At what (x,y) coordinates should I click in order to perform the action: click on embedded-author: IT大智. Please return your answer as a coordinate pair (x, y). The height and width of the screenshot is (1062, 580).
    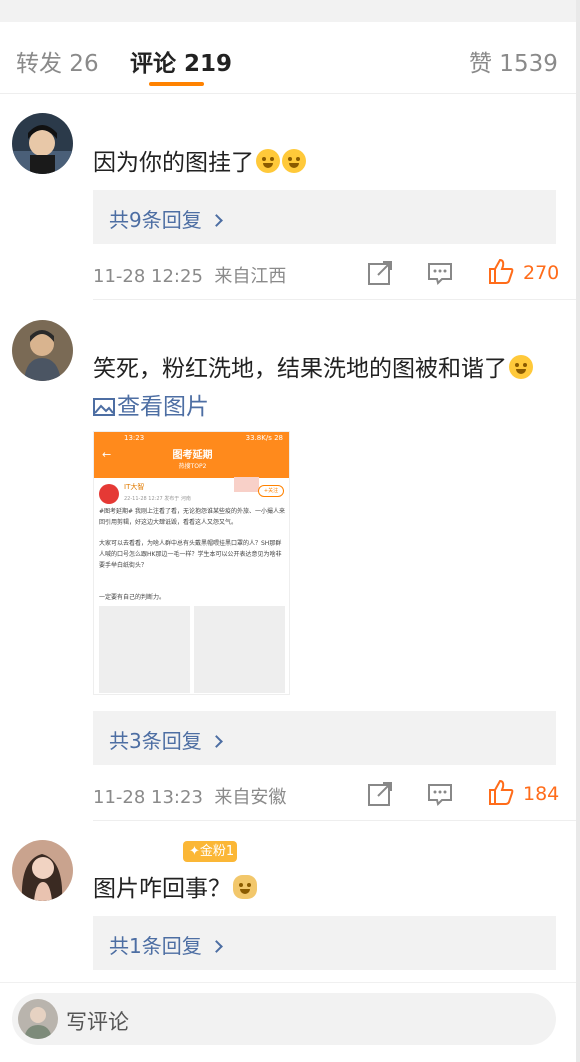
    Looking at the image, I should click on (134, 487).